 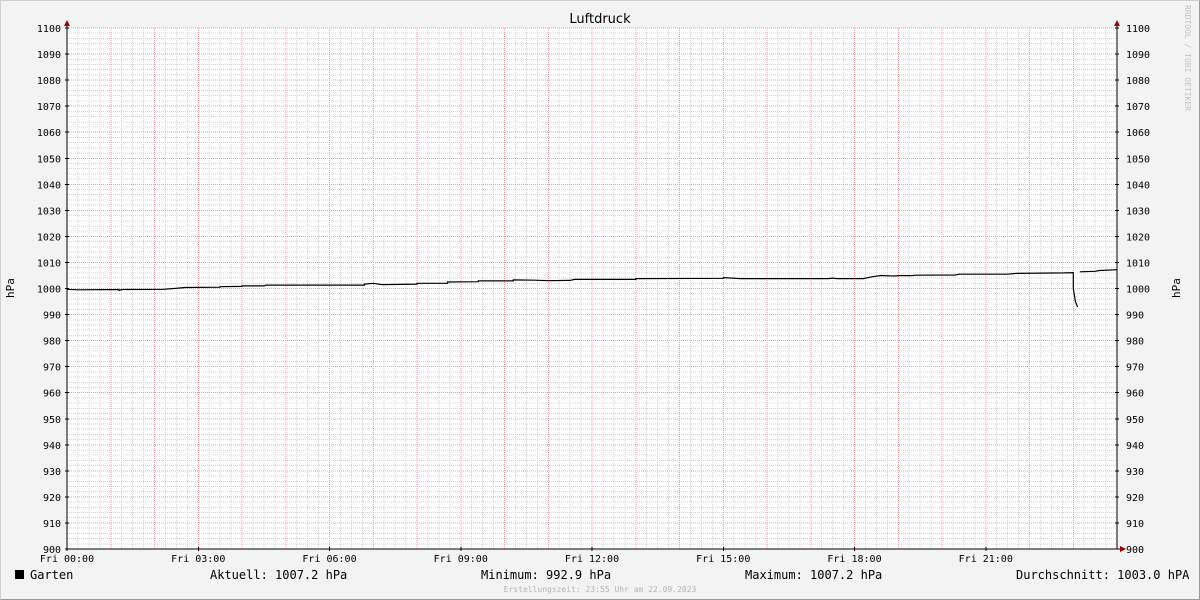 What do you see at coordinates (10, 288) in the screenshot?
I see `y-axis-label-left: hPa` at bounding box center [10, 288].